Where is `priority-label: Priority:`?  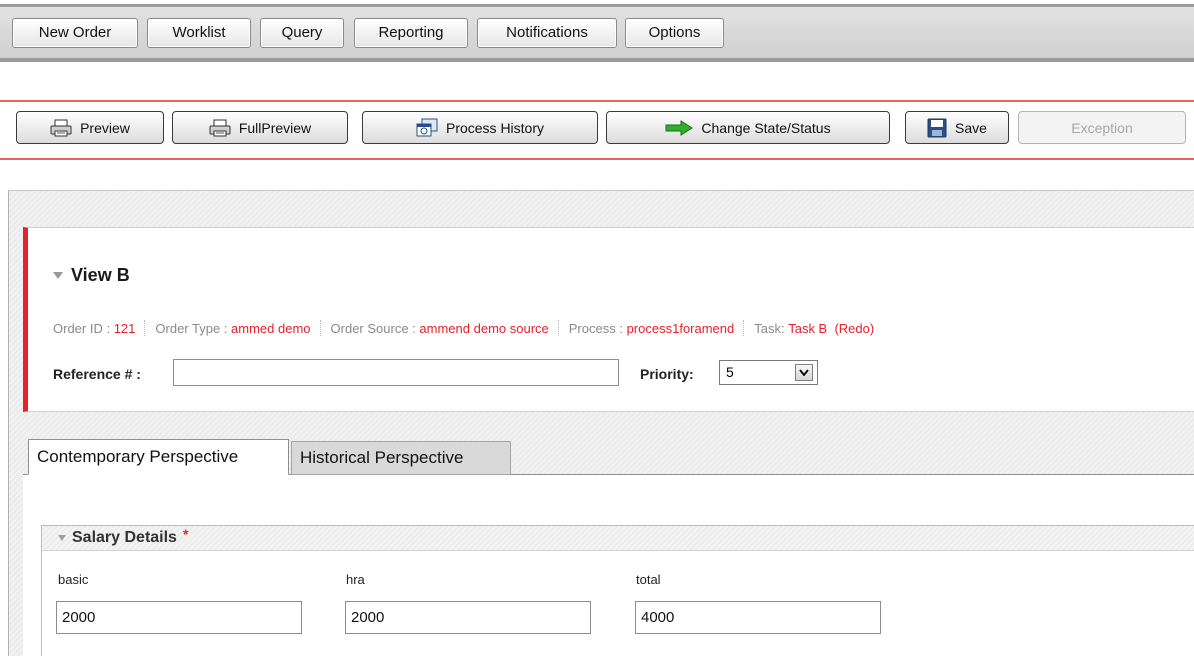 priority-label: Priority: is located at coordinates (667, 374).